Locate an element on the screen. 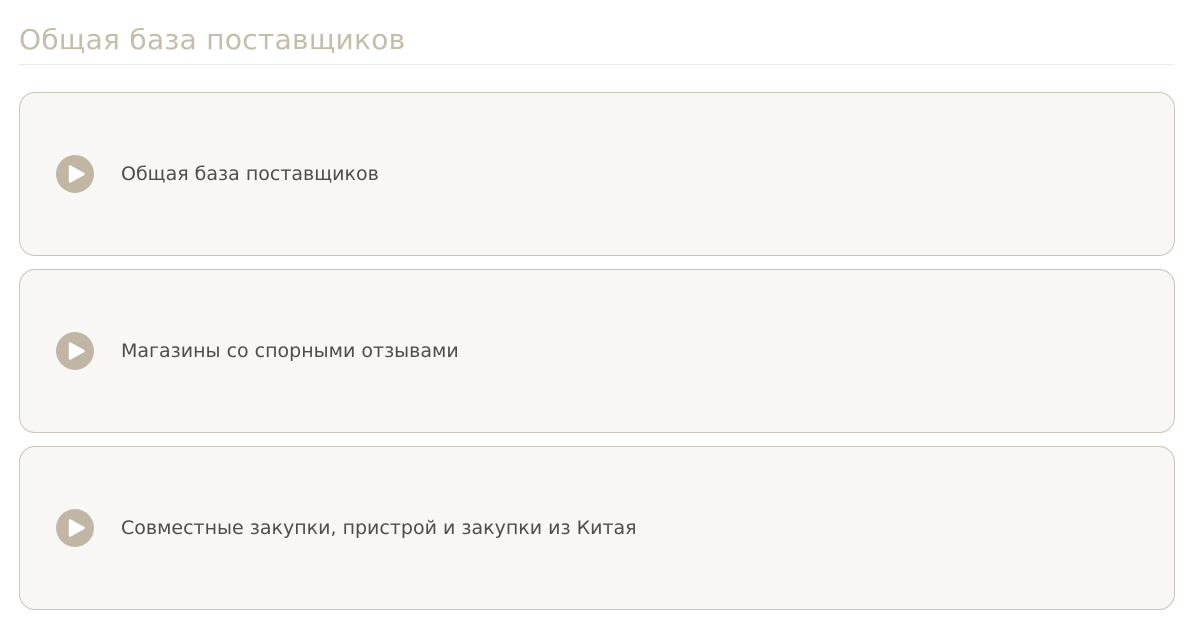  page-header: Общая база поставщиков is located at coordinates (597, 32).